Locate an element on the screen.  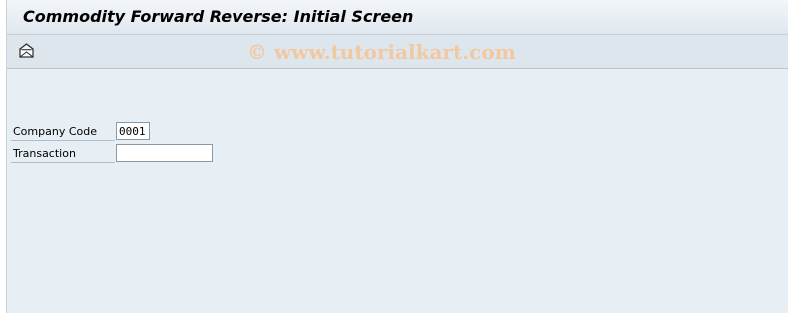
watermark-text: © www.tutorialkart.com is located at coordinates (381, 52).